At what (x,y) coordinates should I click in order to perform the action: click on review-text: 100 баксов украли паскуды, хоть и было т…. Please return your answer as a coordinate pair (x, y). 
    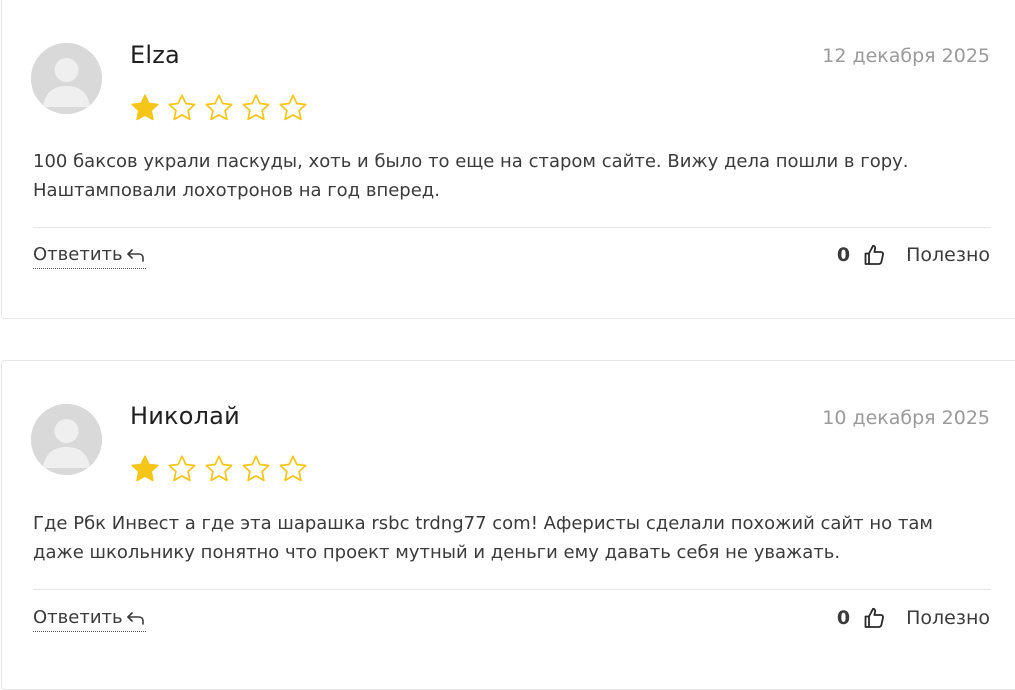
    Looking at the image, I should click on (503, 176).